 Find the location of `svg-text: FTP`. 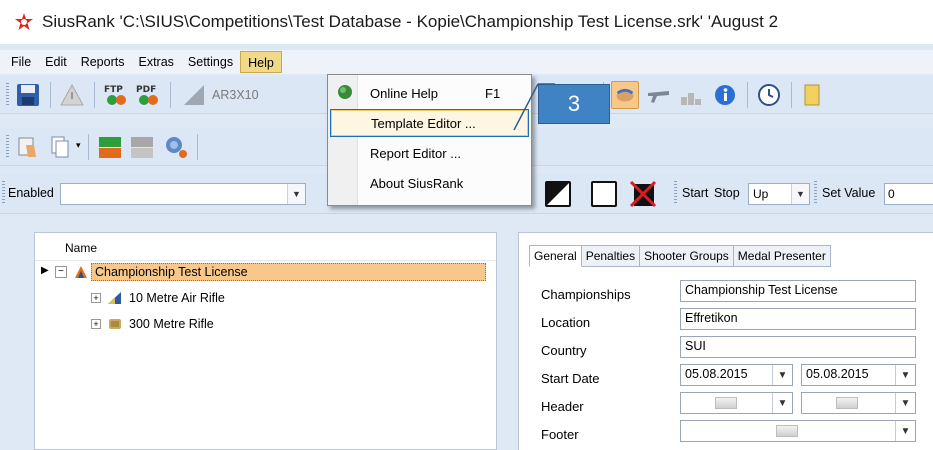

svg-text: FTP is located at coordinates (113, 90).